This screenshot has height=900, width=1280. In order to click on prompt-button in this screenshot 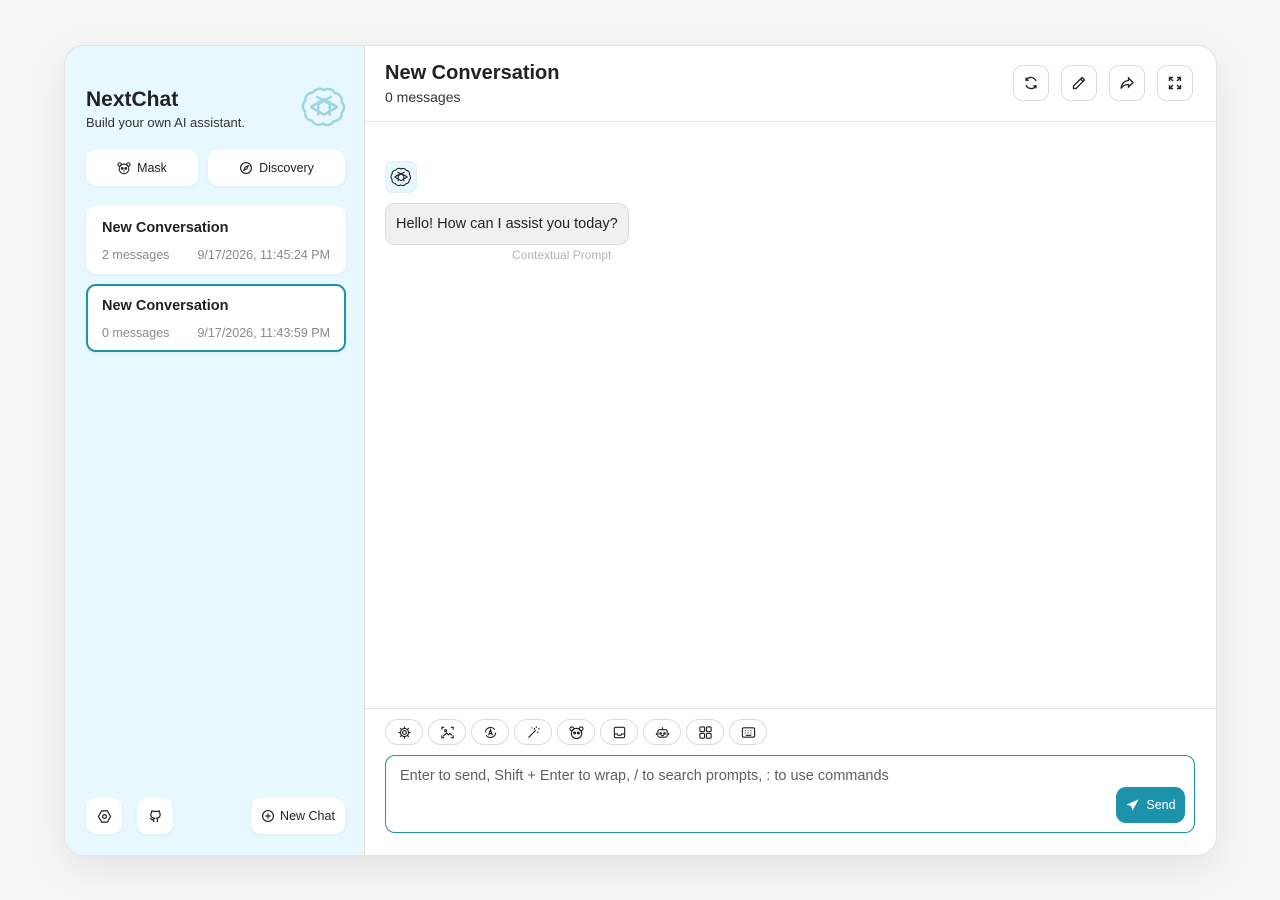, I will do `click(533, 732)`.